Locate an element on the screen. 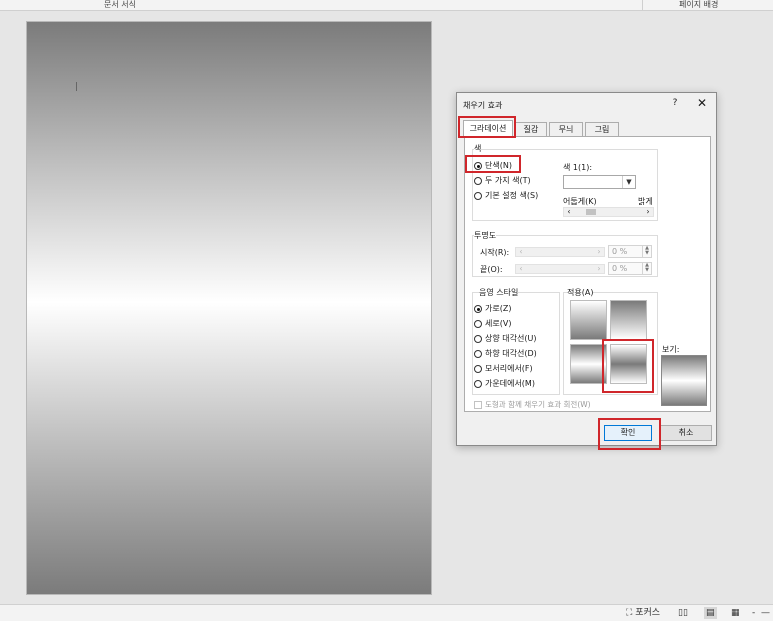 The width and height of the screenshot is (773, 621). radio-preset-colors: 기본 설정 색(S) is located at coordinates (506, 196).